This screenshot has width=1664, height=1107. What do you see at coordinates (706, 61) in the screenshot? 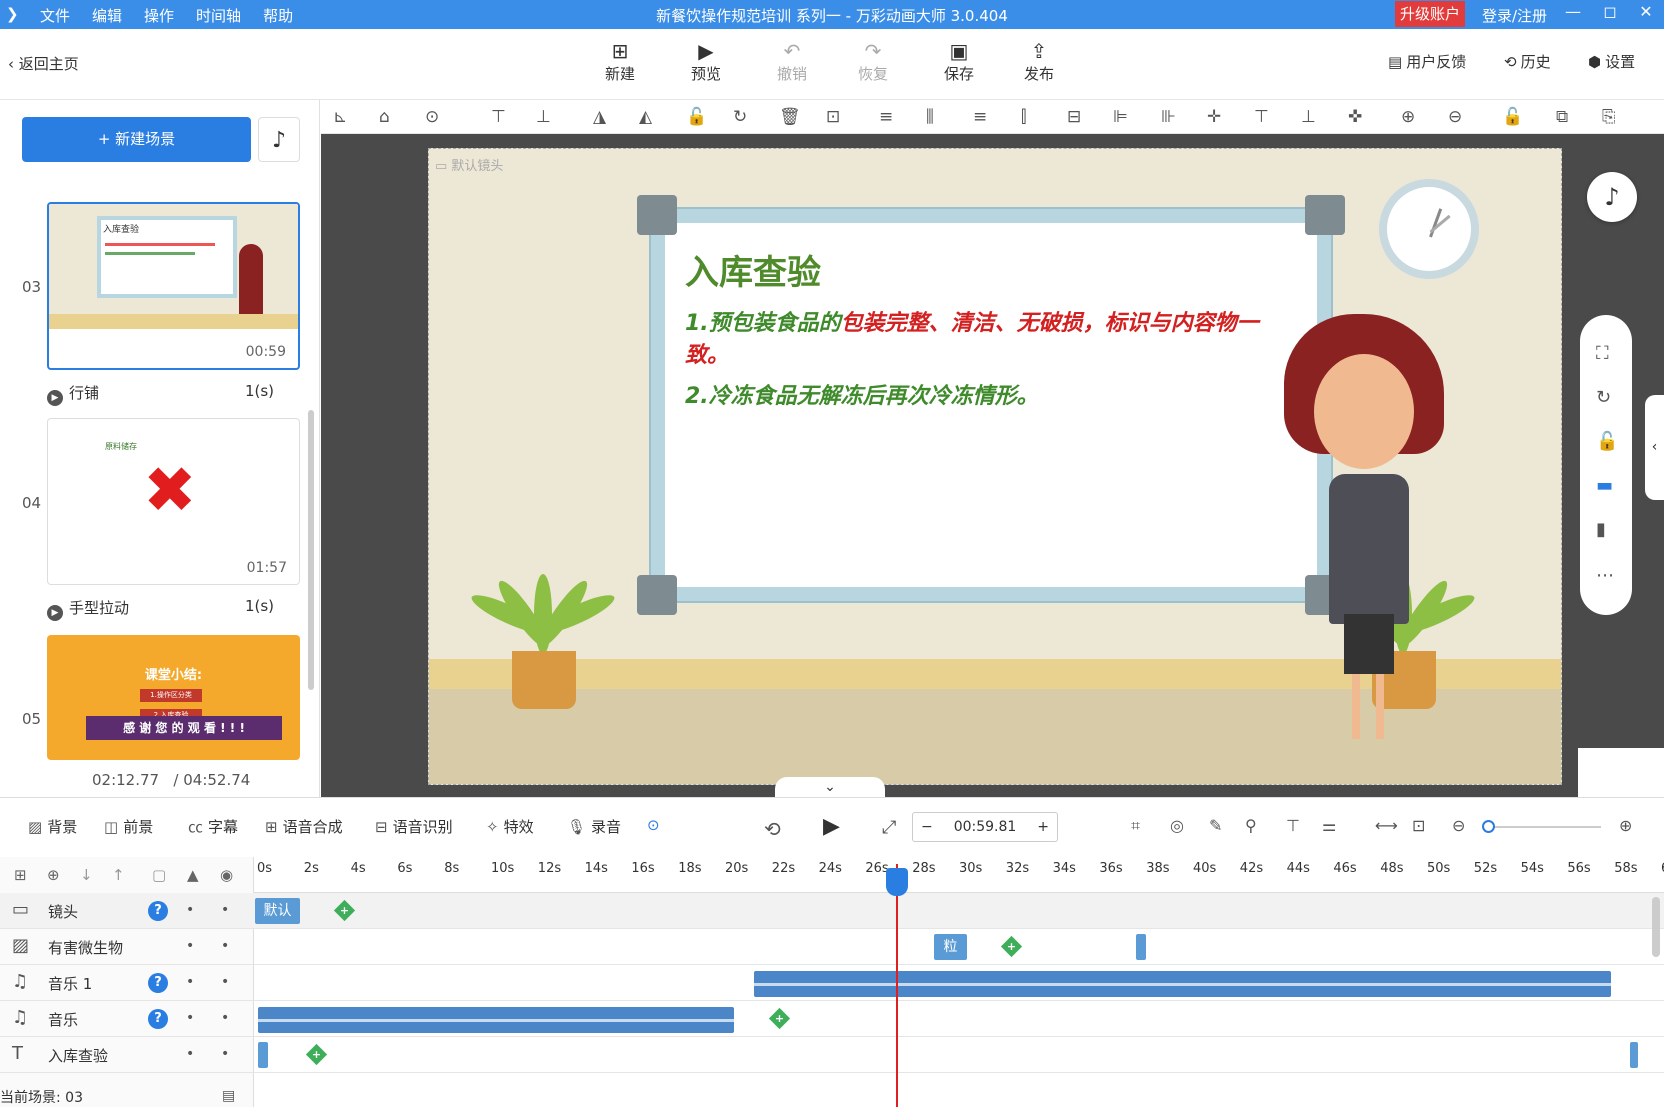
I see `preview-button: ▶ 预览` at bounding box center [706, 61].